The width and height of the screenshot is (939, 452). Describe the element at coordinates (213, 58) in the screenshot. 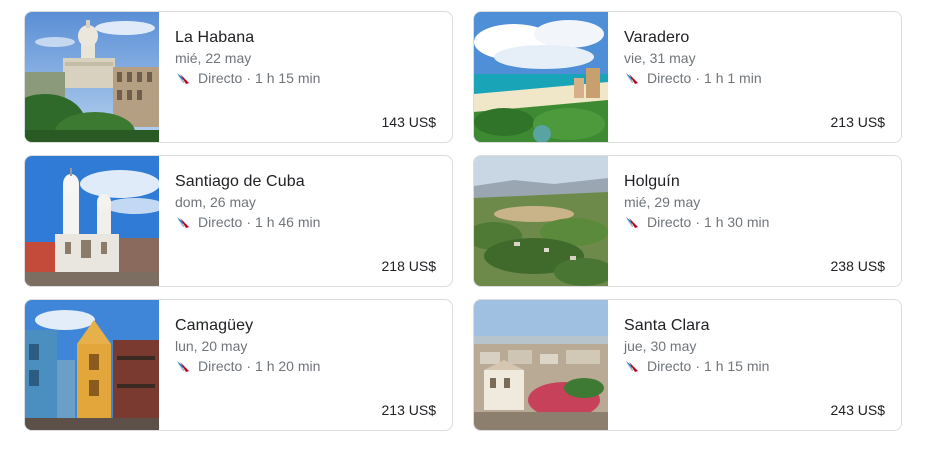

I see `travel-date: mié, 22 may` at that location.